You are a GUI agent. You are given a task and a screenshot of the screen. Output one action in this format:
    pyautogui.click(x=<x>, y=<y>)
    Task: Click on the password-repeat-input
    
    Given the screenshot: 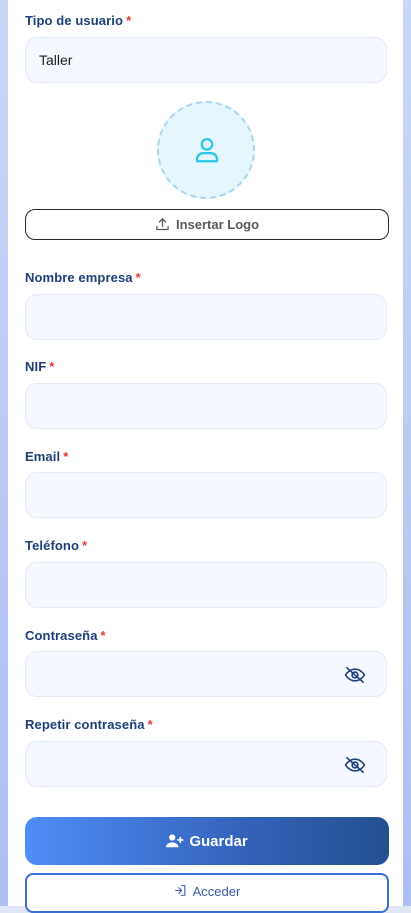 What is the action you would take?
    pyautogui.click(x=206, y=764)
    